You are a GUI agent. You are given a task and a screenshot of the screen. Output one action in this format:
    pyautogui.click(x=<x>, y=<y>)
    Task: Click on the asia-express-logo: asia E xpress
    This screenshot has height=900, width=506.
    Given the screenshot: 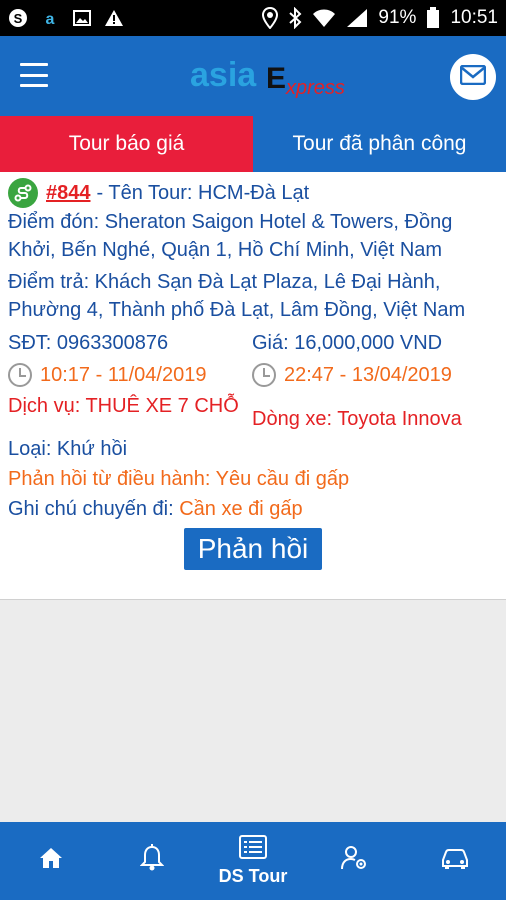 What is the action you would take?
    pyautogui.click(x=275, y=76)
    